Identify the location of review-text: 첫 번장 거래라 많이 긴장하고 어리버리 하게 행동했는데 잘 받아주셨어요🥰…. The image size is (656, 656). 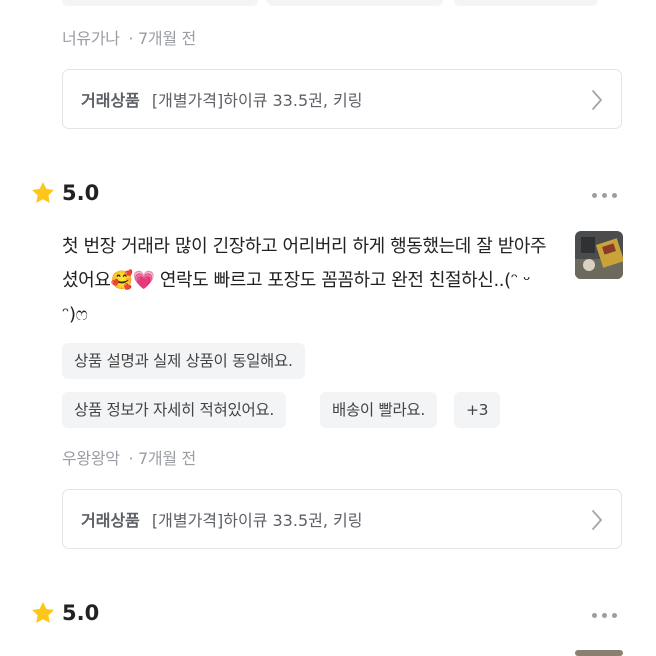
(304, 280).